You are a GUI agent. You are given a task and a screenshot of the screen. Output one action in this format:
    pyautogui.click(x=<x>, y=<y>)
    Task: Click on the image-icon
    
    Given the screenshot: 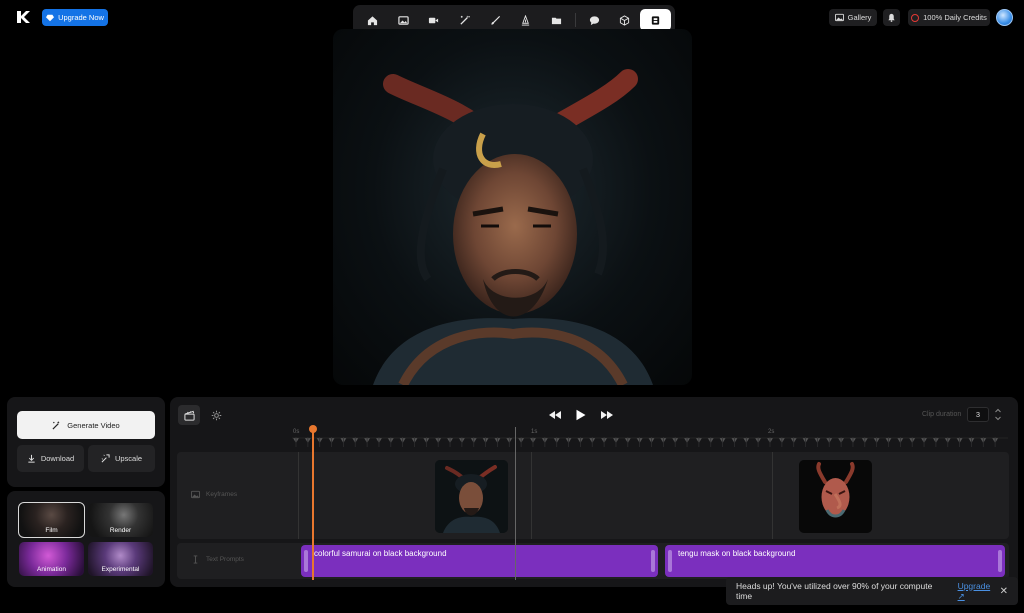 What is the action you would take?
    pyautogui.click(x=403, y=20)
    